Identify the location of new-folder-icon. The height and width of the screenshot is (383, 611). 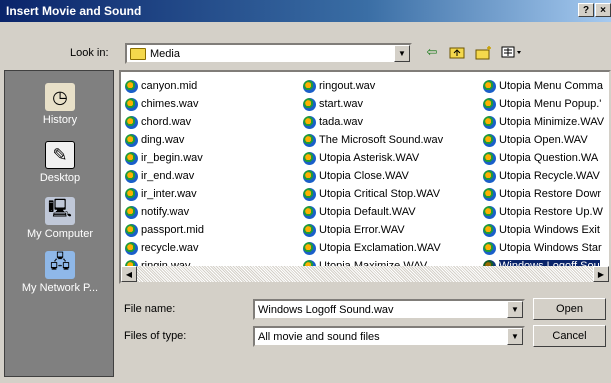
(484, 52).